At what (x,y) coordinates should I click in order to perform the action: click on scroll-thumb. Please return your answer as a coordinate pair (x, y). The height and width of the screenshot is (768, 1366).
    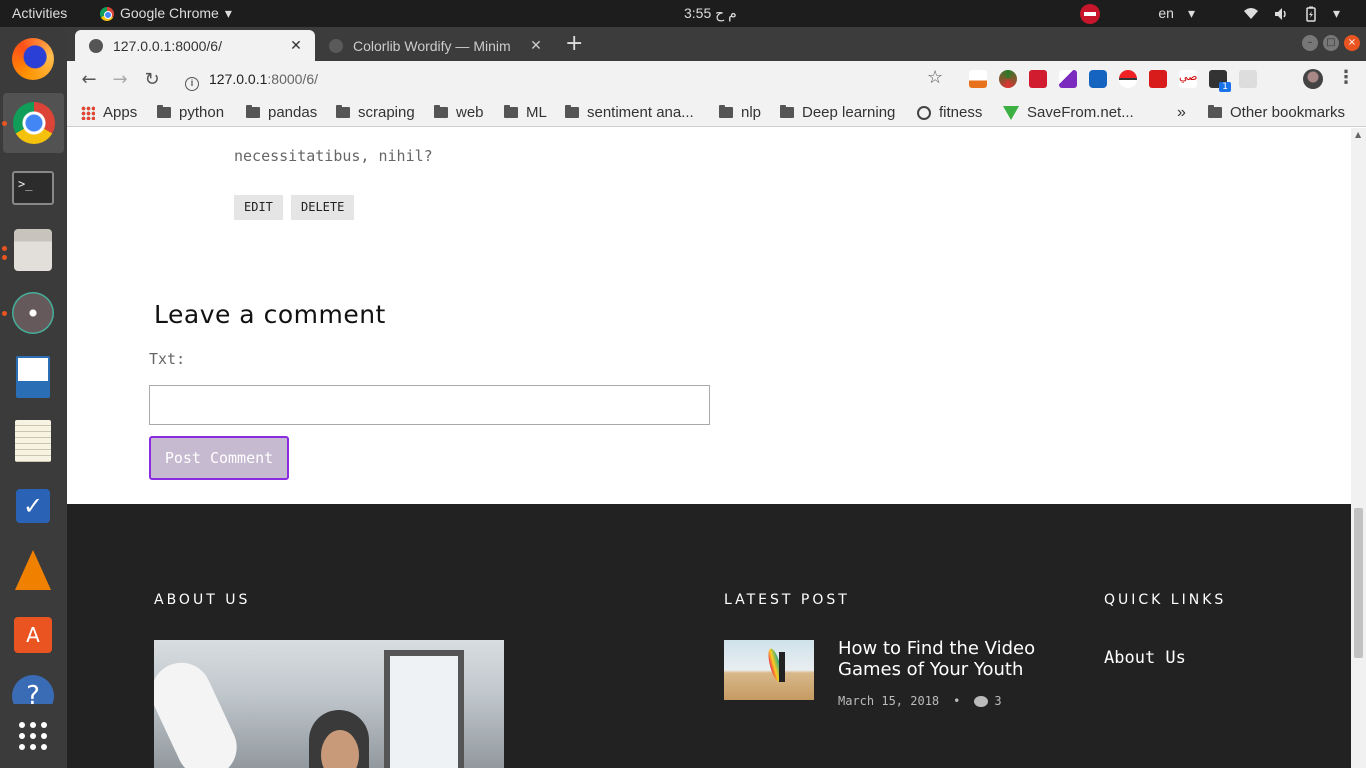
    Looking at the image, I should click on (1358, 583).